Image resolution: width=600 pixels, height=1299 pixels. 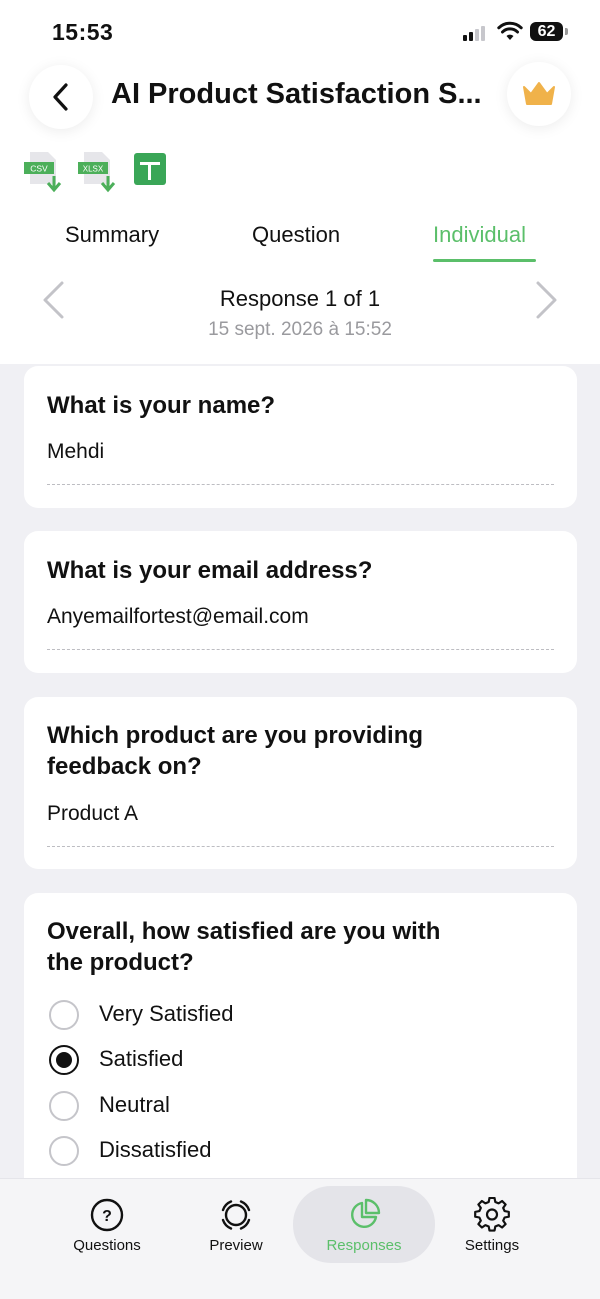 I want to click on nav-questions: ? Questions, so click(x=107, y=1239).